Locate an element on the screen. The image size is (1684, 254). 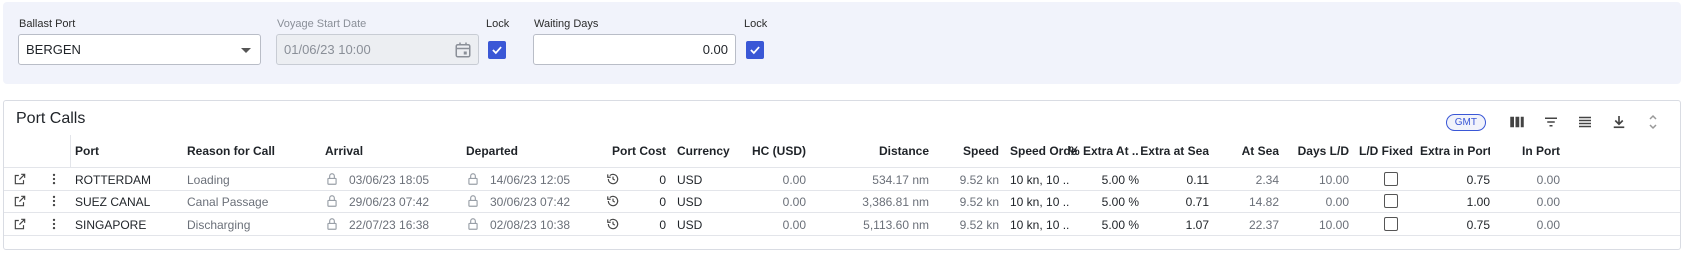
port-name: SUEZ CANAL is located at coordinates (127, 202).